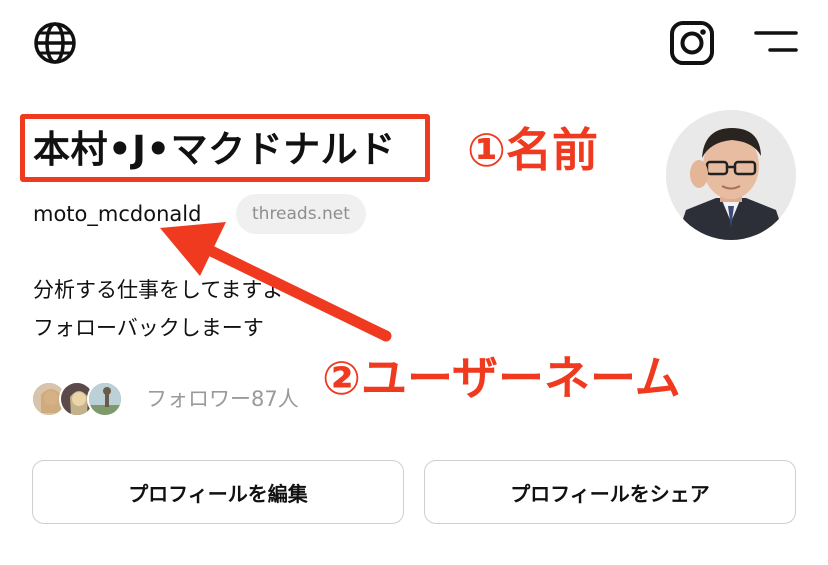 The height and width of the screenshot is (565, 828). What do you see at coordinates (731, 175) in the screenshot?
I see `avatar` at bounding box center [731, 175].